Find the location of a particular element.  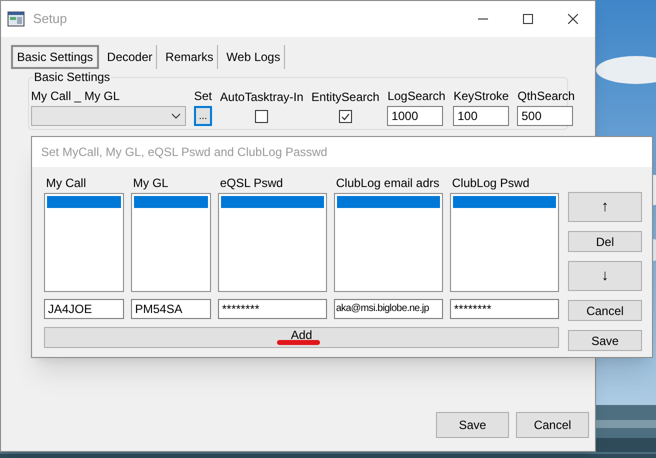

cancel-button: Cancel is located at coordinates (552, 425).